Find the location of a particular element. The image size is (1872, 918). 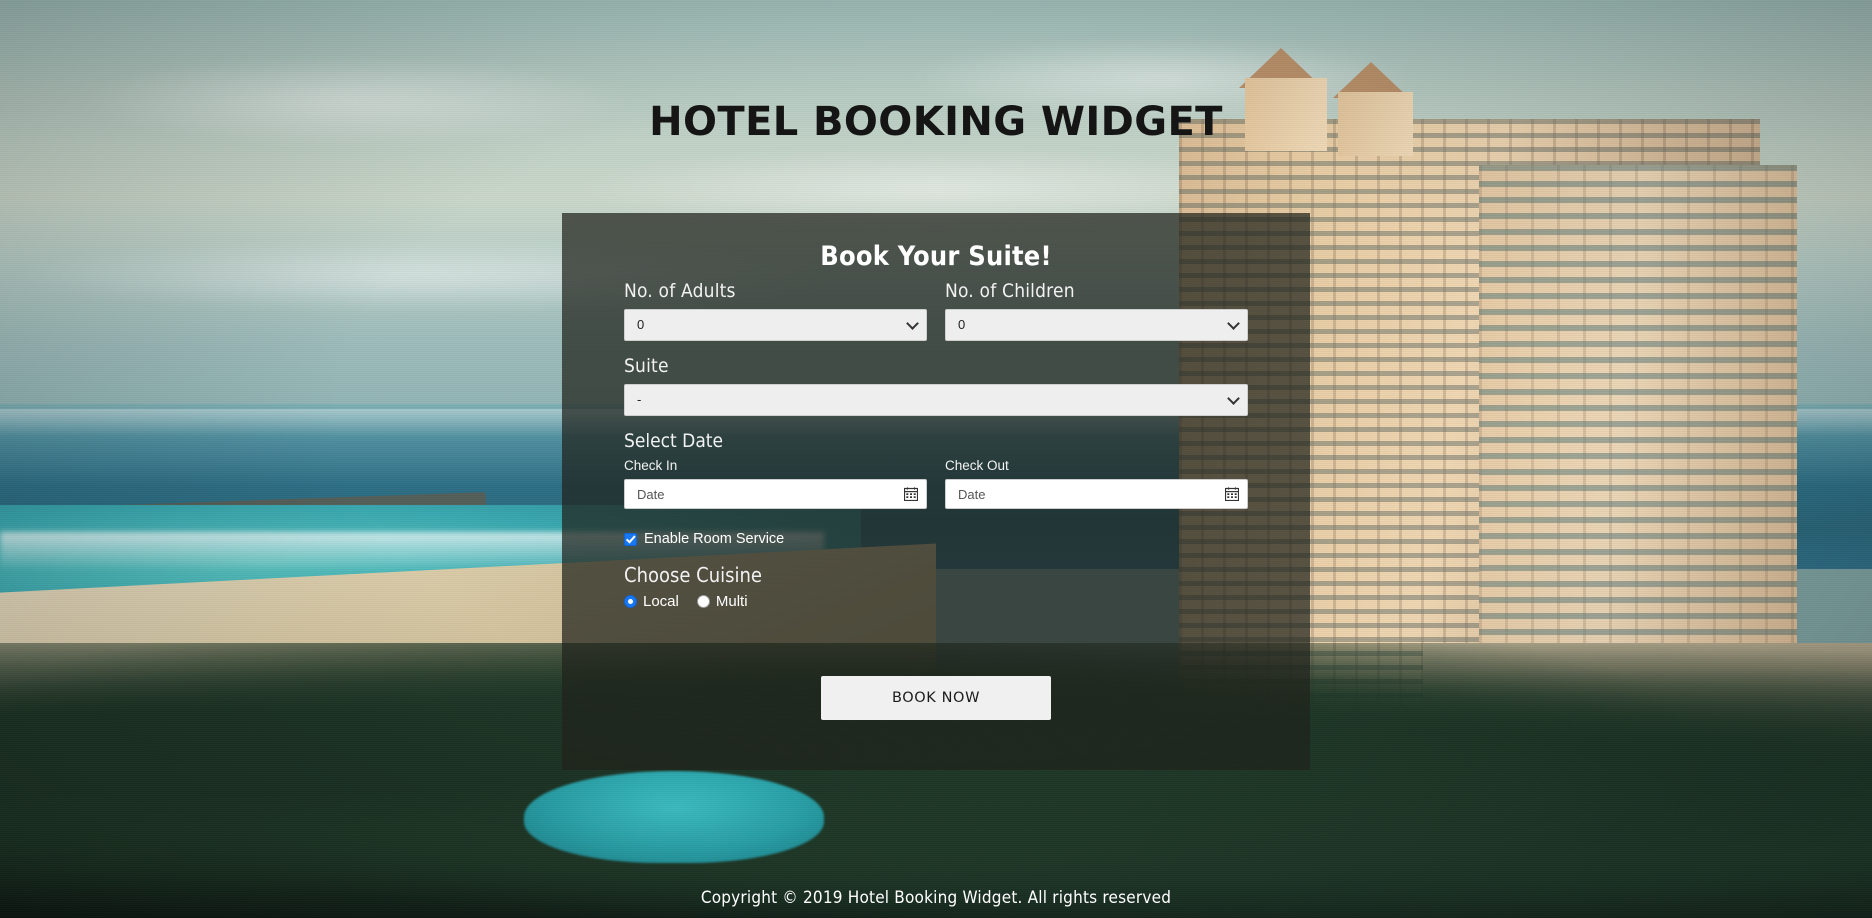

panel-title: Book Your Suite! is located at coordinates (936, 256).